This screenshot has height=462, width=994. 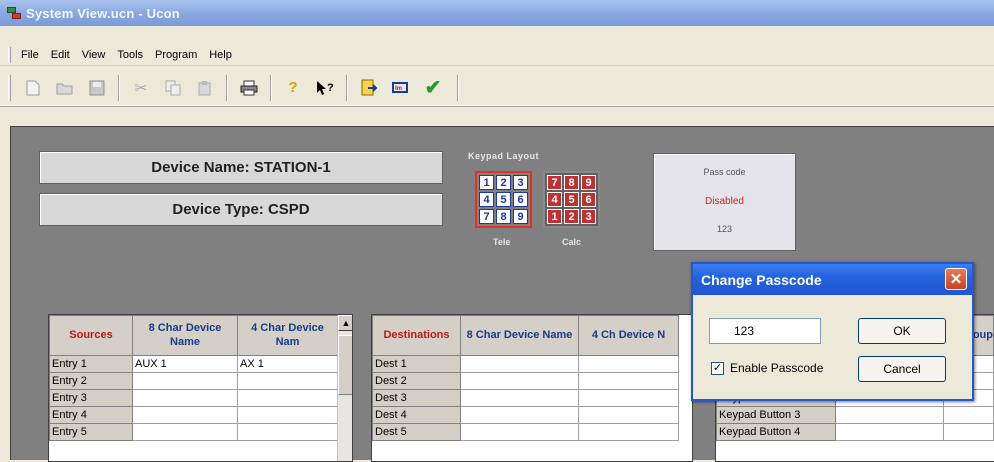 I want to click on context-help-icon: ?, so click(x=325, y=88).